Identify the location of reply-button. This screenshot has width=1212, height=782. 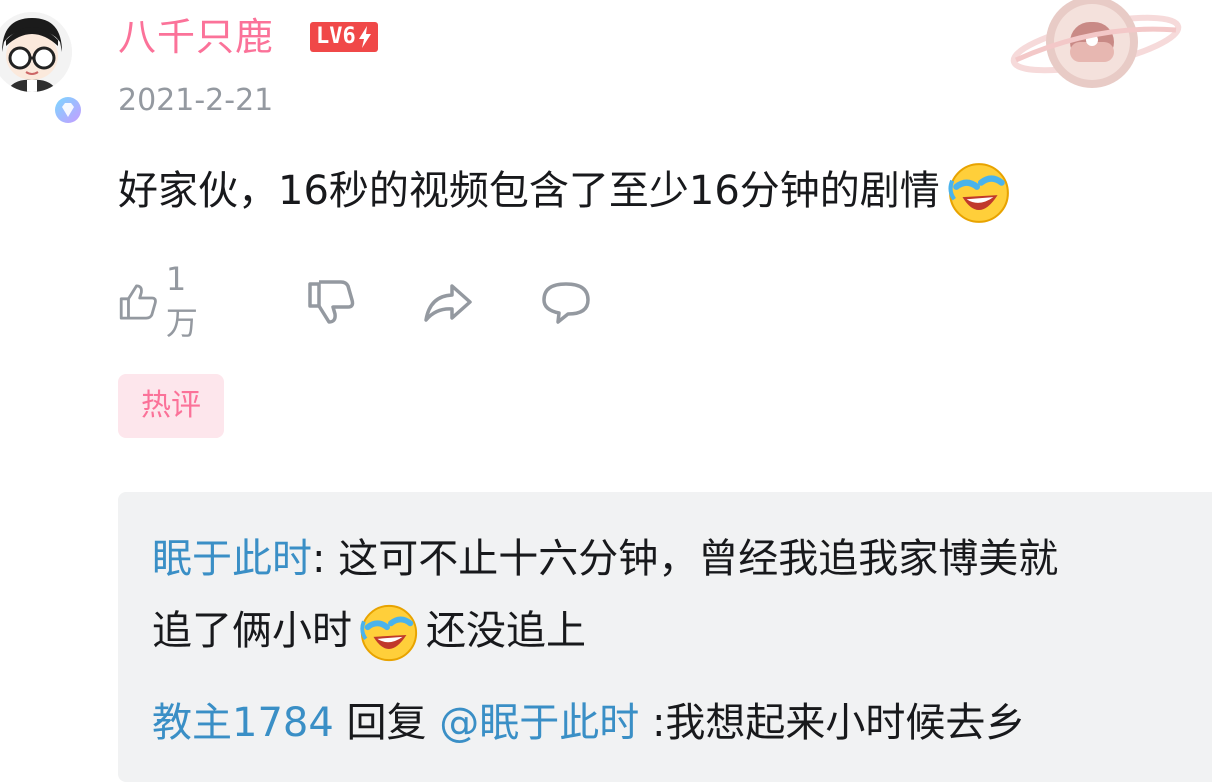
(566, 302).